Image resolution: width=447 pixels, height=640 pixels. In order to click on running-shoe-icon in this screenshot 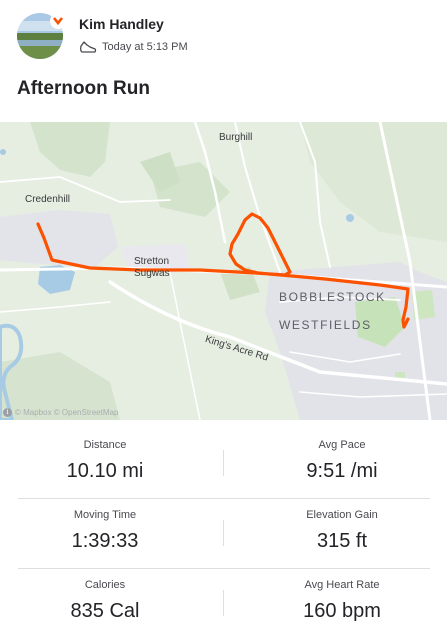, I will do `click(88, 47)`.